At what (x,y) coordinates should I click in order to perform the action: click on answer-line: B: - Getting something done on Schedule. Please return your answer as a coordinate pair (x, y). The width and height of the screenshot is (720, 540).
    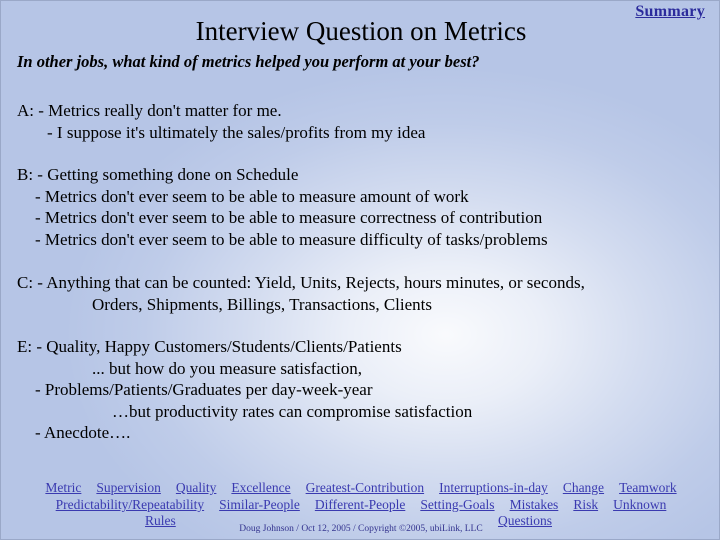
    Looking at the image, I should click on (158, 174).